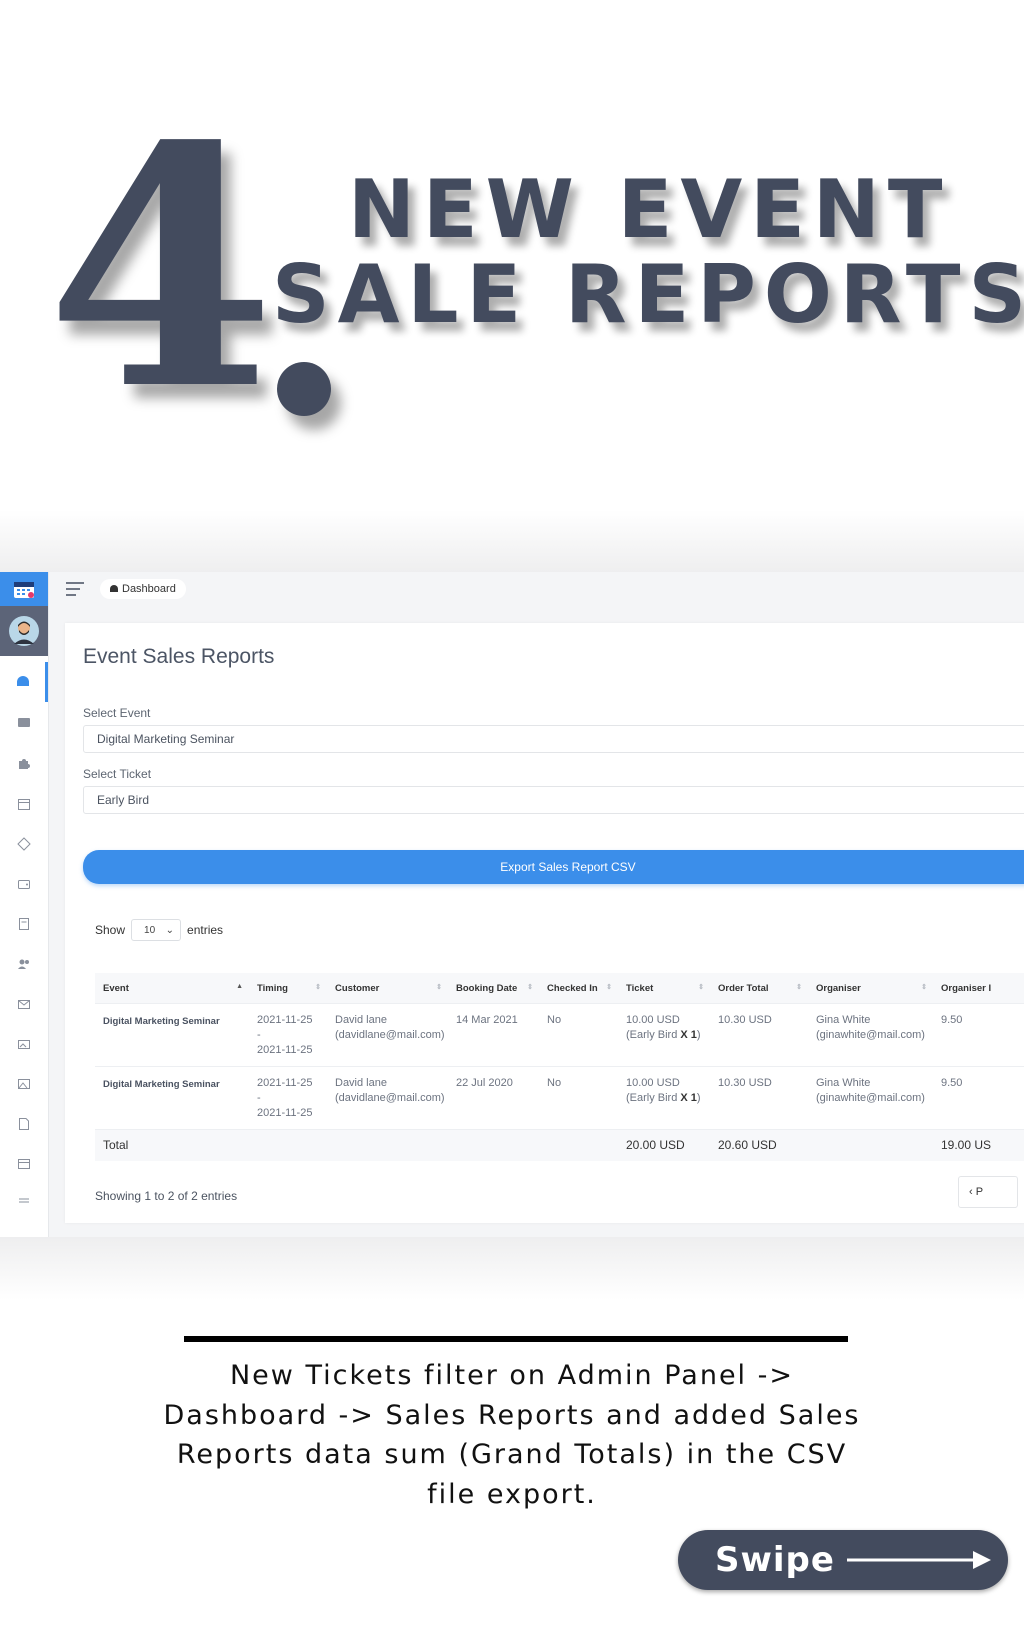 Image resolution: width=1024 pixels, height=1634 pixels. I want to click on column-header-organiser-earning: Organiser I, so click(978, 988).